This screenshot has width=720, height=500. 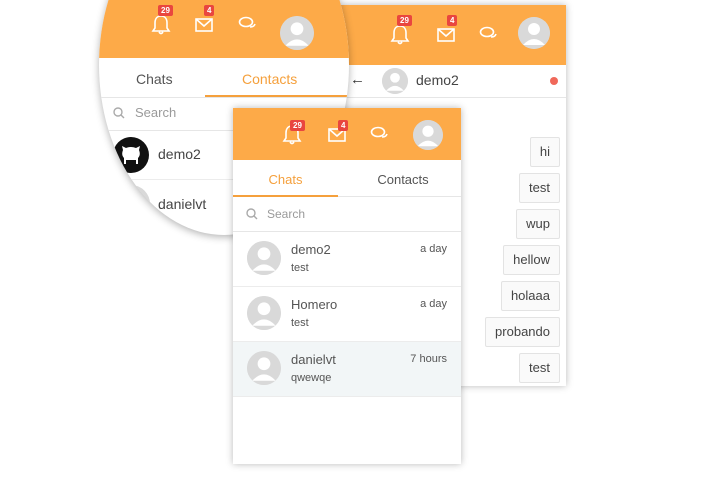 What do you see at coordinates (347, 134) in the screenshot?
I see `chat-list-header: 29 4` at bounding box center [347, 134].